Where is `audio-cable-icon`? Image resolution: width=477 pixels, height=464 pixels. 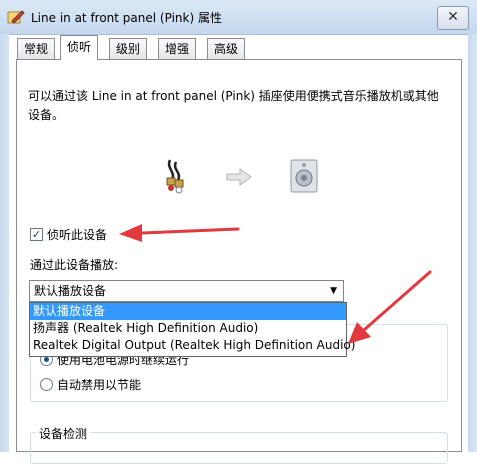 audio-cable-icon is located at coordinates (178, 177).